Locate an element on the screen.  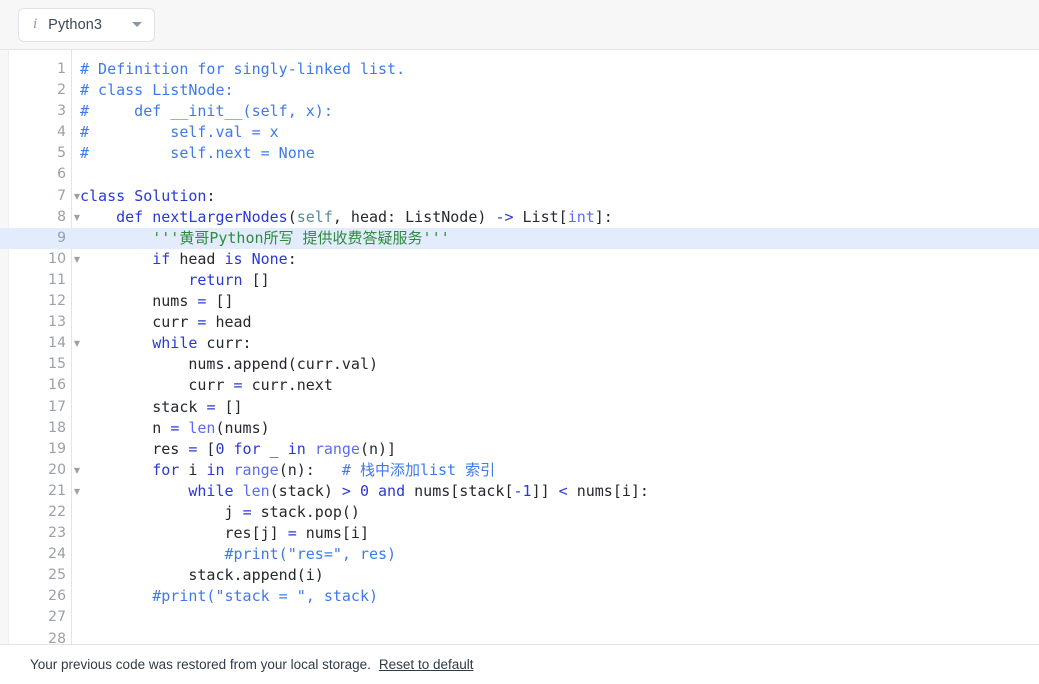
code-line-text: stack.append(i) is located at coordinates (202, 575).